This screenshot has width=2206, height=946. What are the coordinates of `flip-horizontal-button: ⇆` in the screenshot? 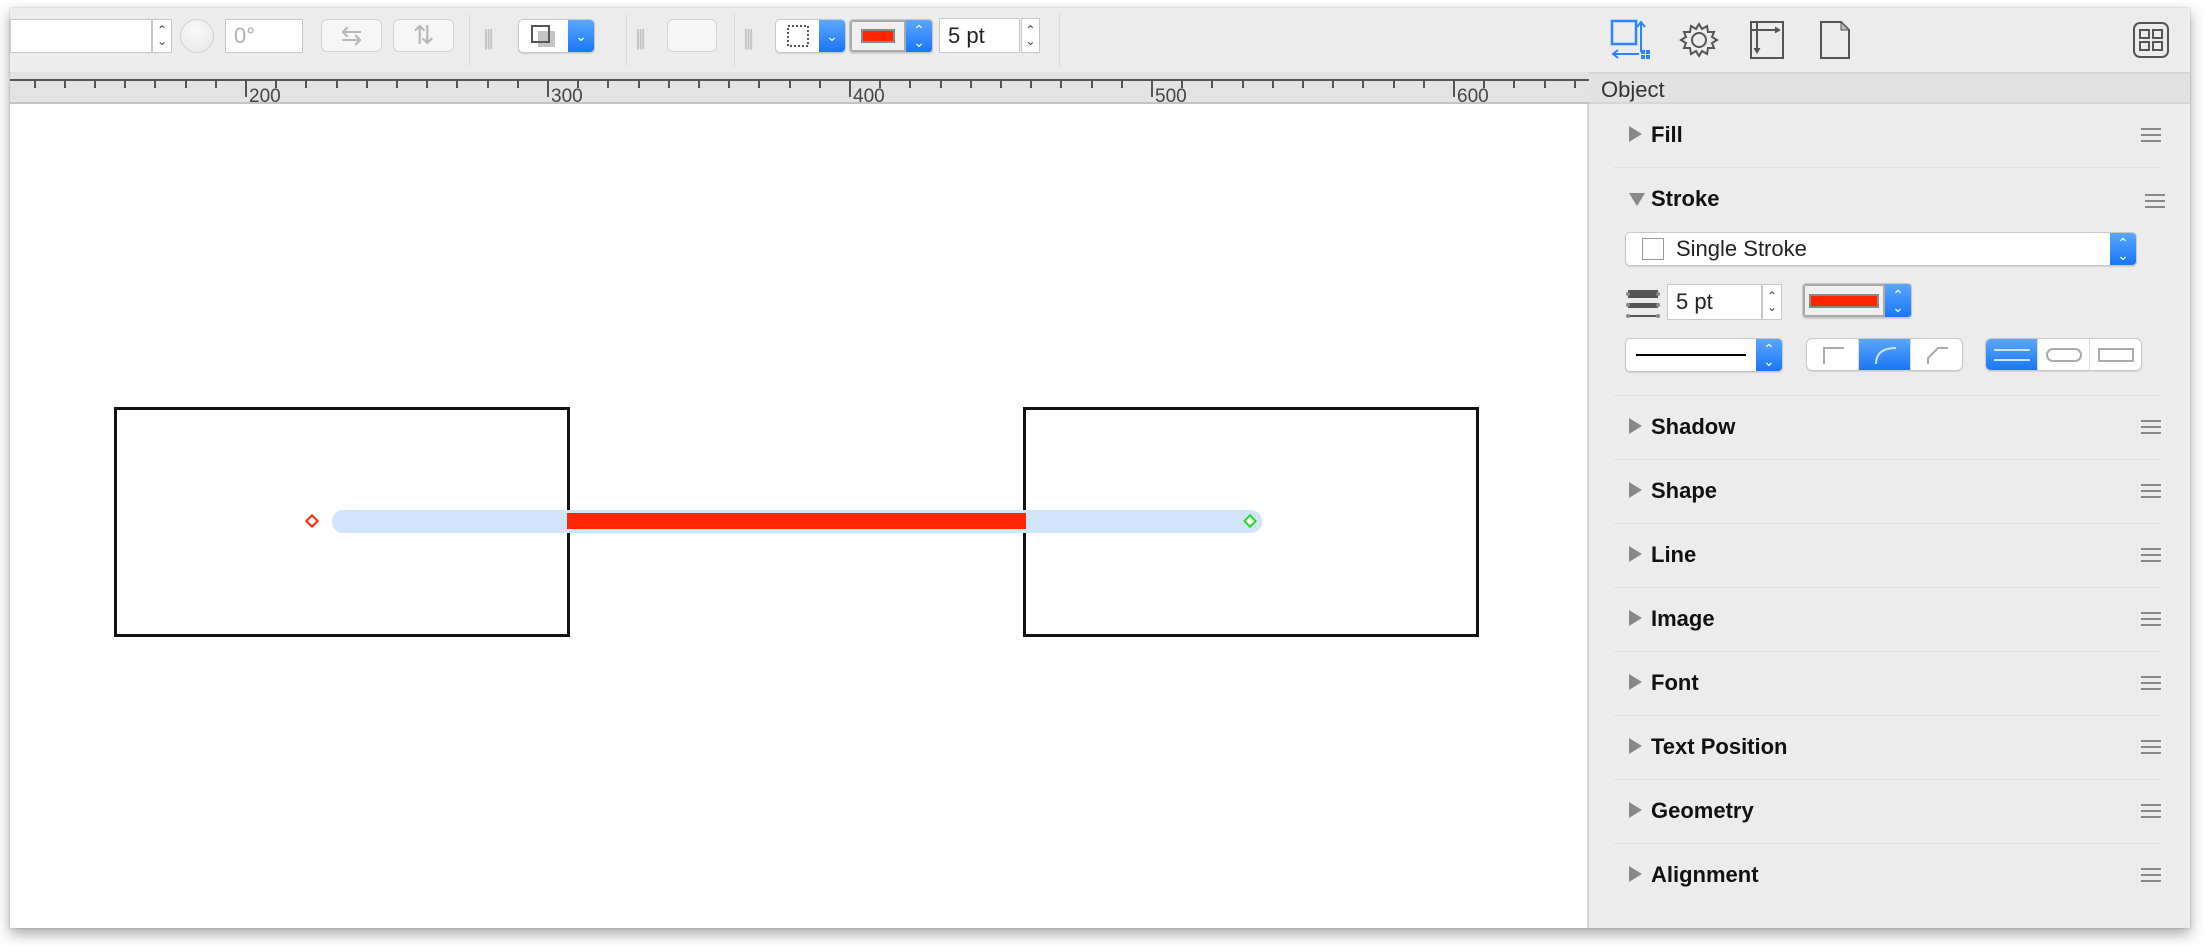 It's located at (351, 35).